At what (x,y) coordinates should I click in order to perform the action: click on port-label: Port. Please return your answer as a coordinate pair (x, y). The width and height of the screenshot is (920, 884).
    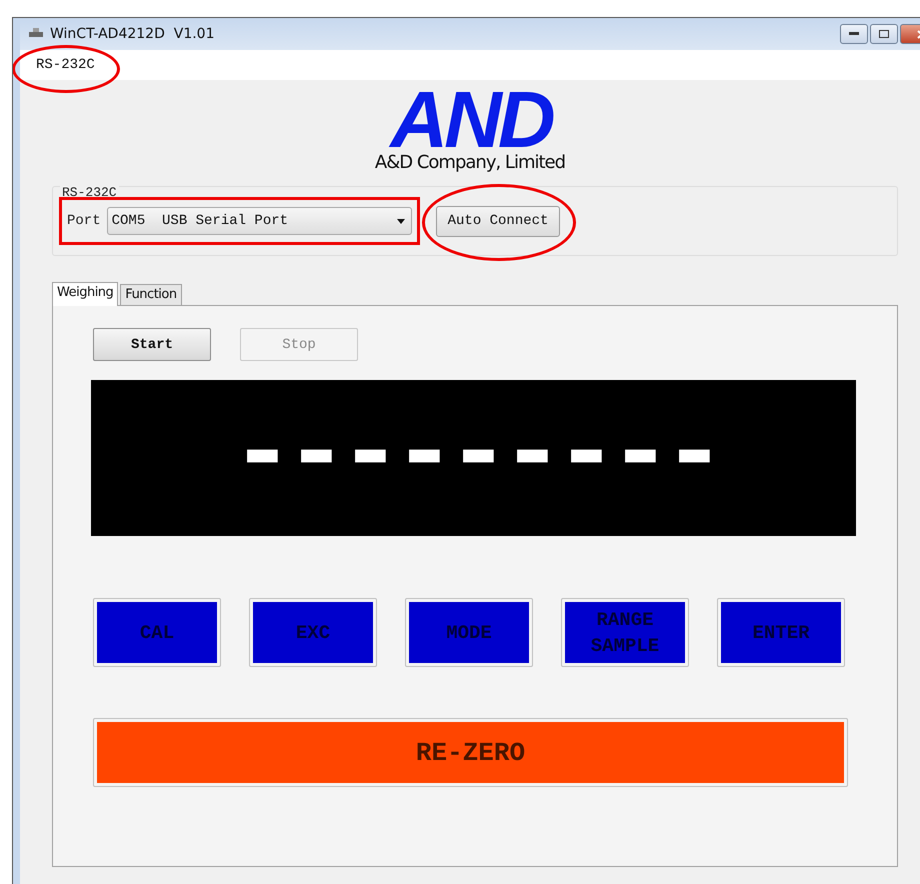
    Looking at the image, I should click on (84, 221).